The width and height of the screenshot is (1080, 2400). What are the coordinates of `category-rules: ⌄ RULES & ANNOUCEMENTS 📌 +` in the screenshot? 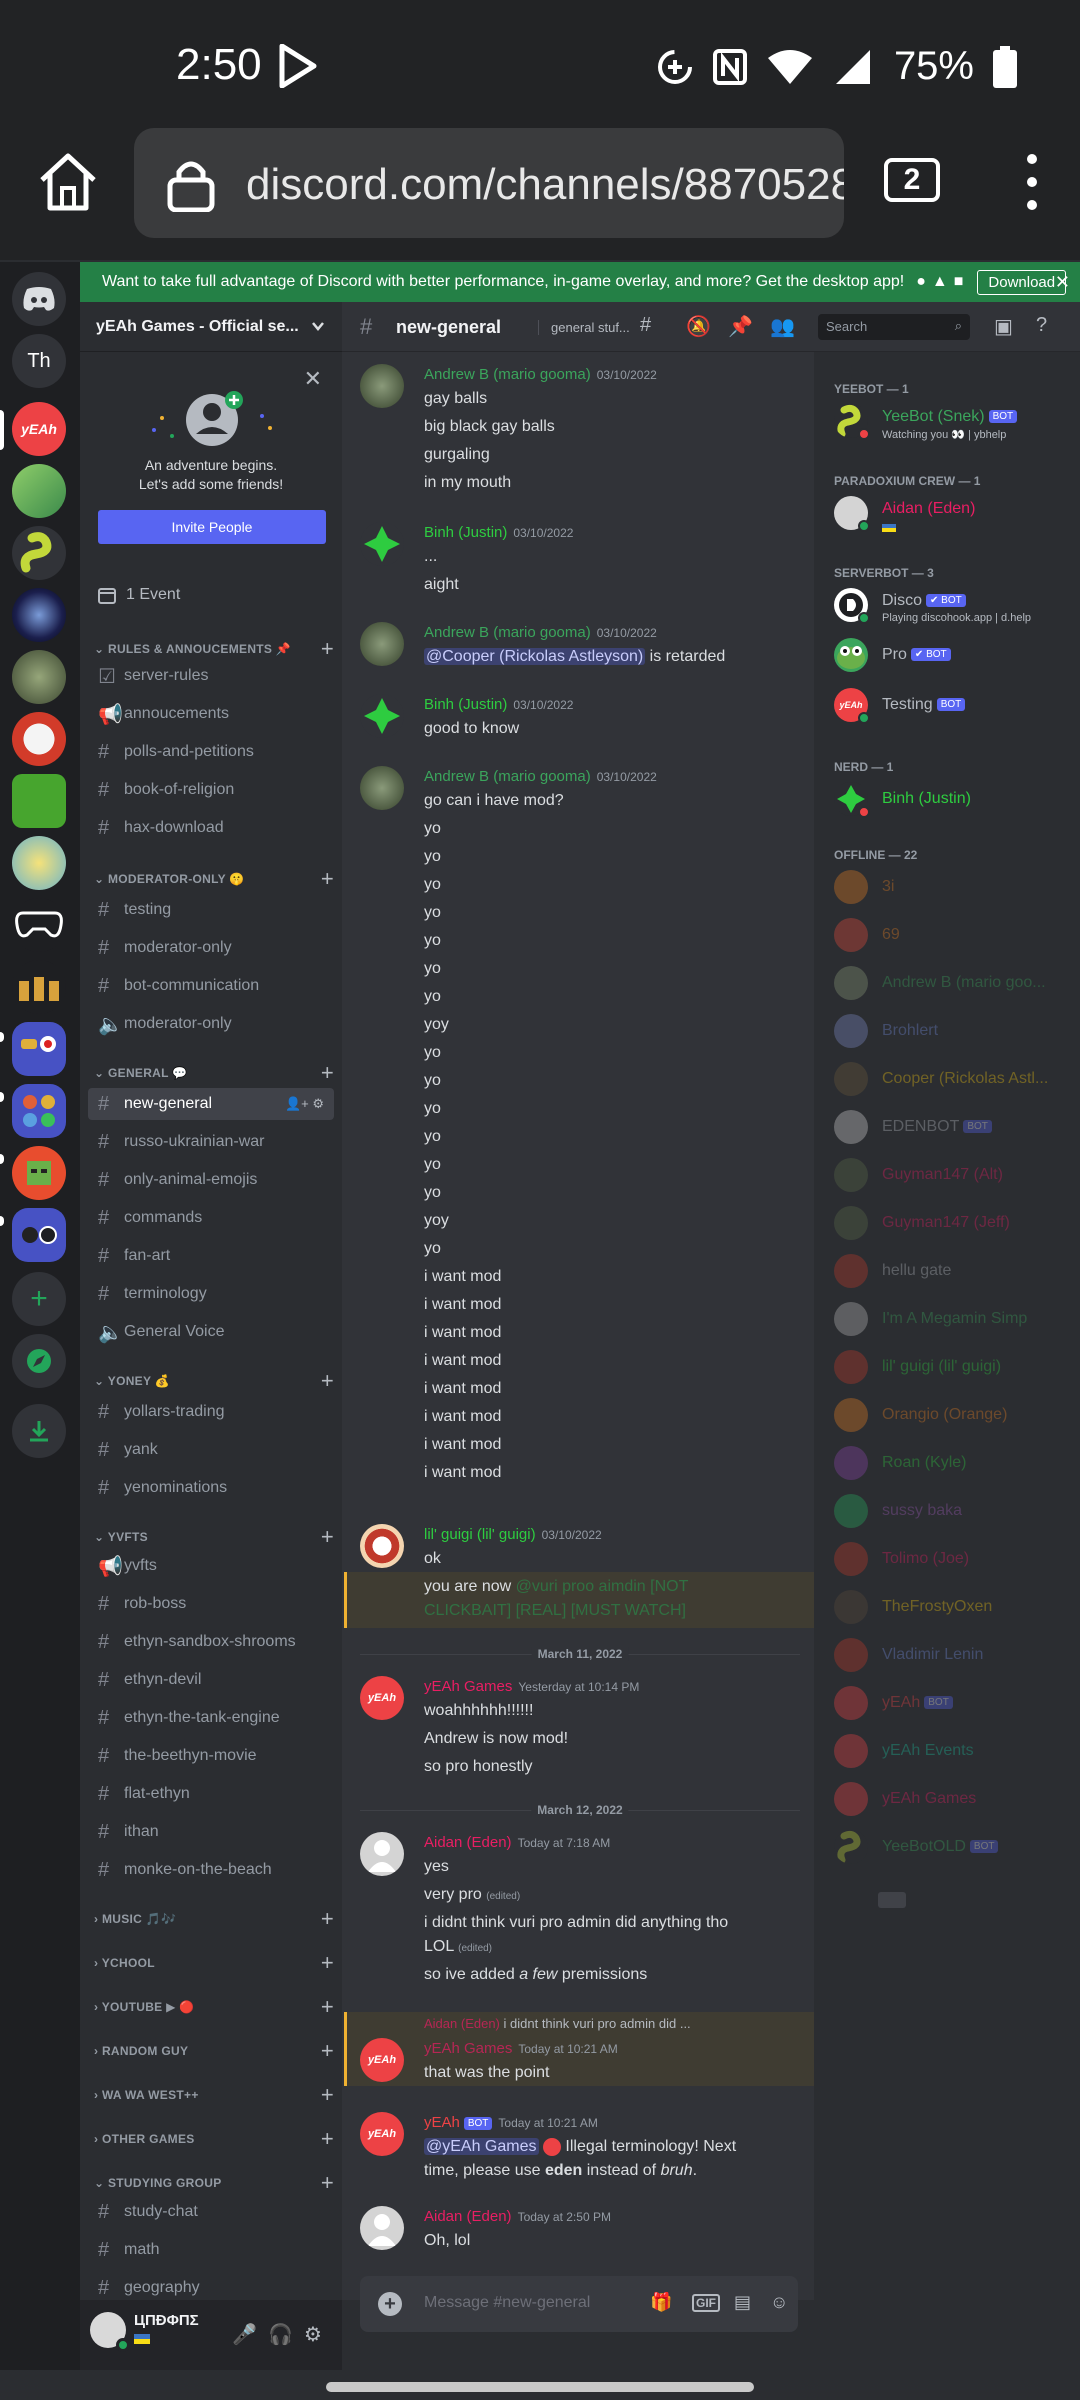 It's located at (214, 648).